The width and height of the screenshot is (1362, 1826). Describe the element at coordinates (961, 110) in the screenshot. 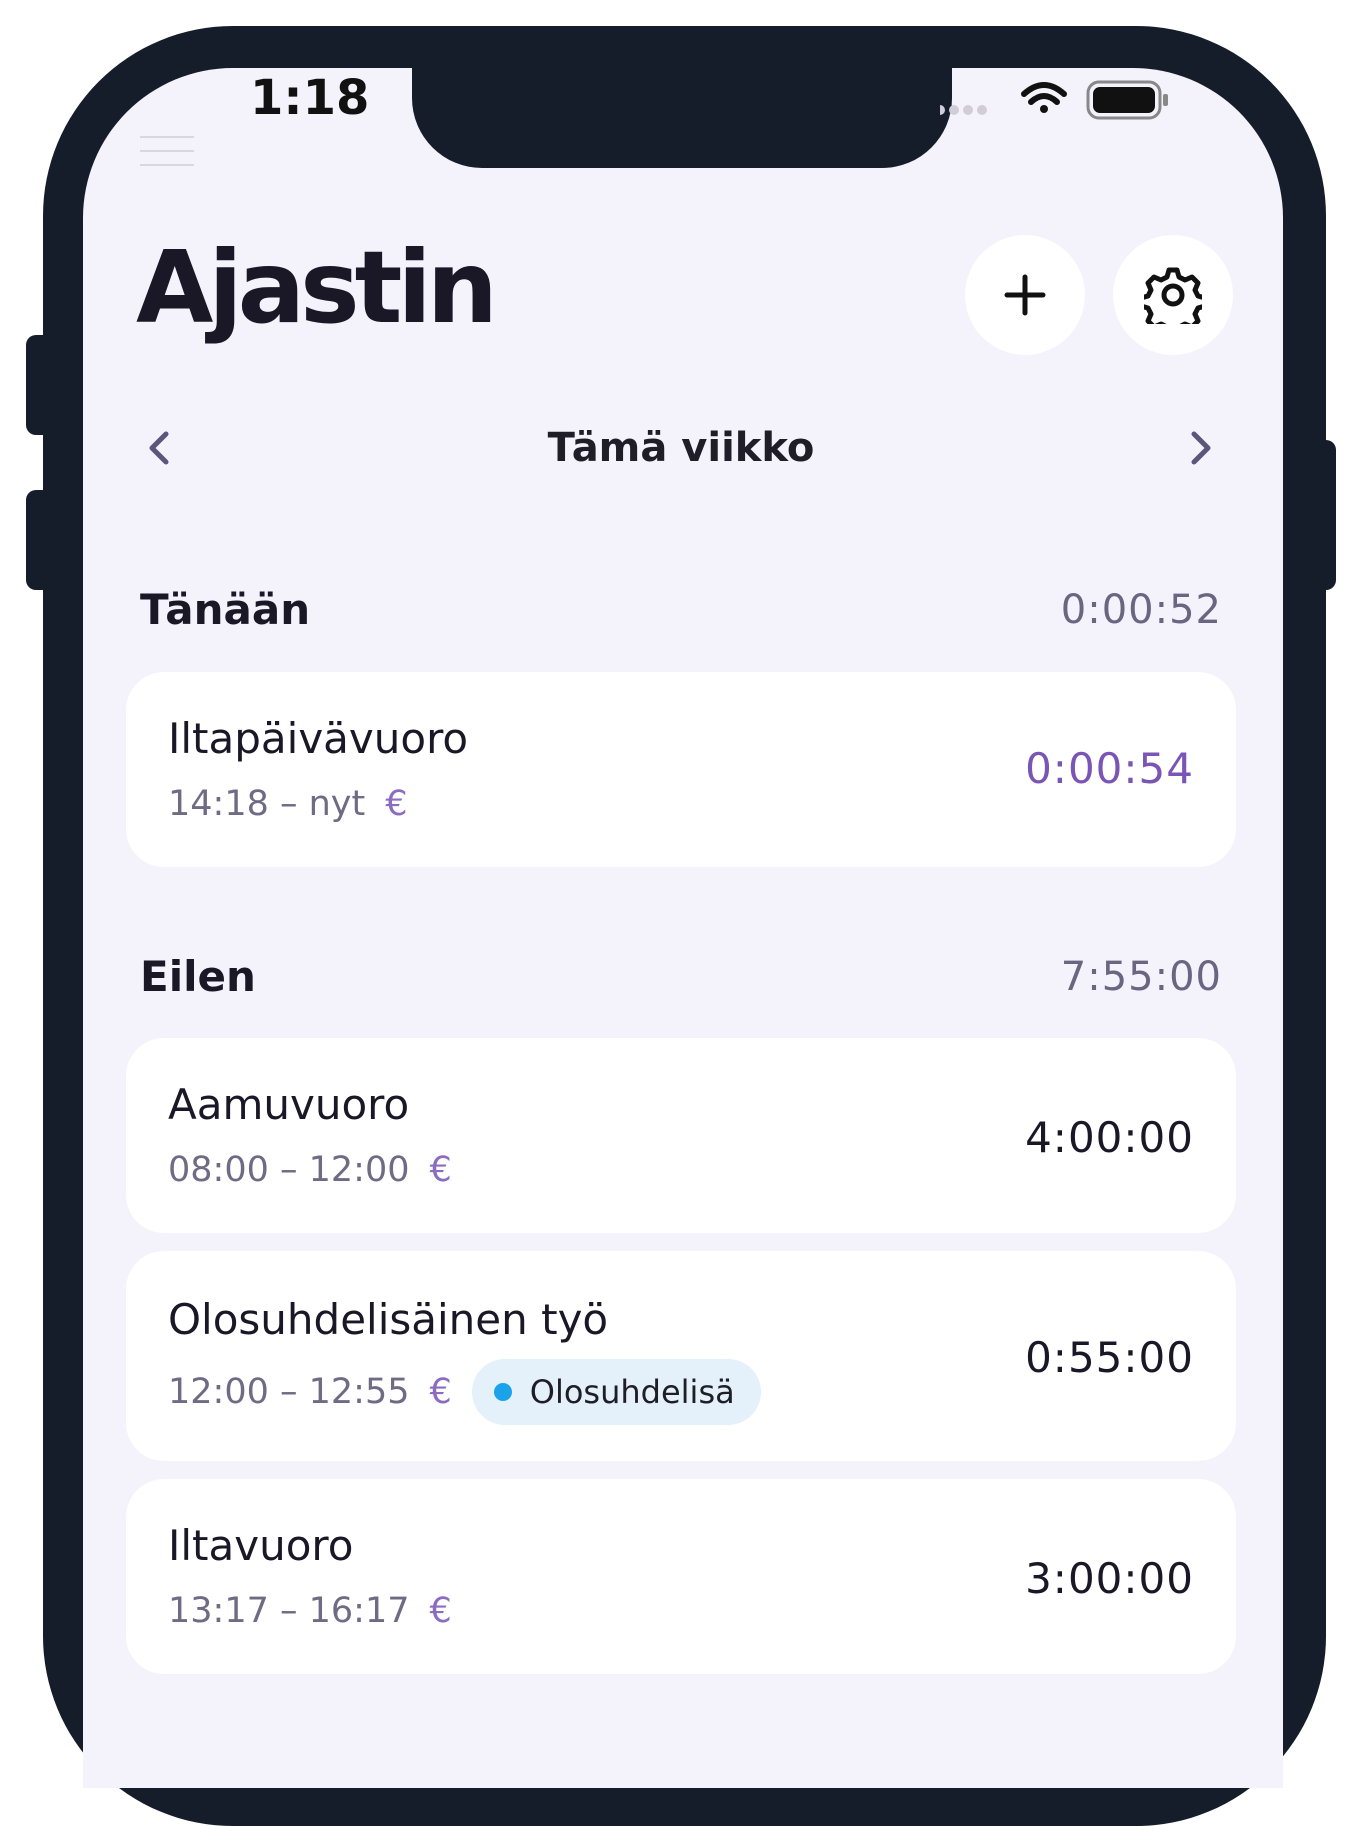

I see `signal-dots-icon` at that location.